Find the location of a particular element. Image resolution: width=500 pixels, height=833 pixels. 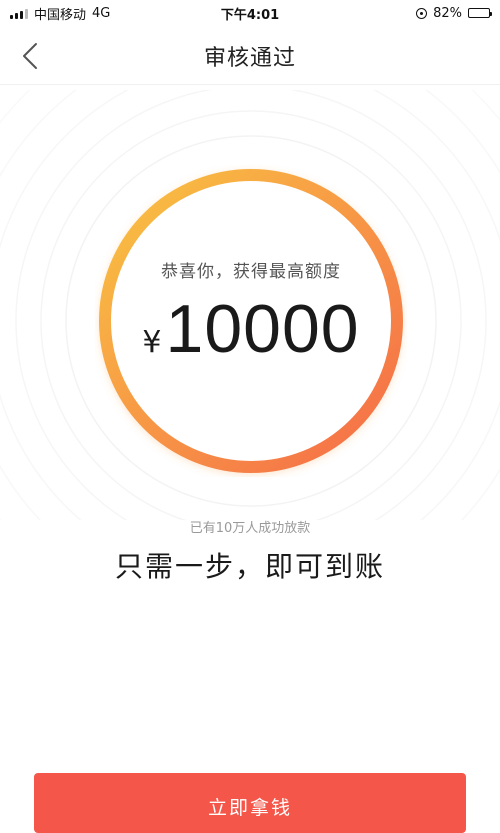

battery-icon is located at coordinates (480, 13).